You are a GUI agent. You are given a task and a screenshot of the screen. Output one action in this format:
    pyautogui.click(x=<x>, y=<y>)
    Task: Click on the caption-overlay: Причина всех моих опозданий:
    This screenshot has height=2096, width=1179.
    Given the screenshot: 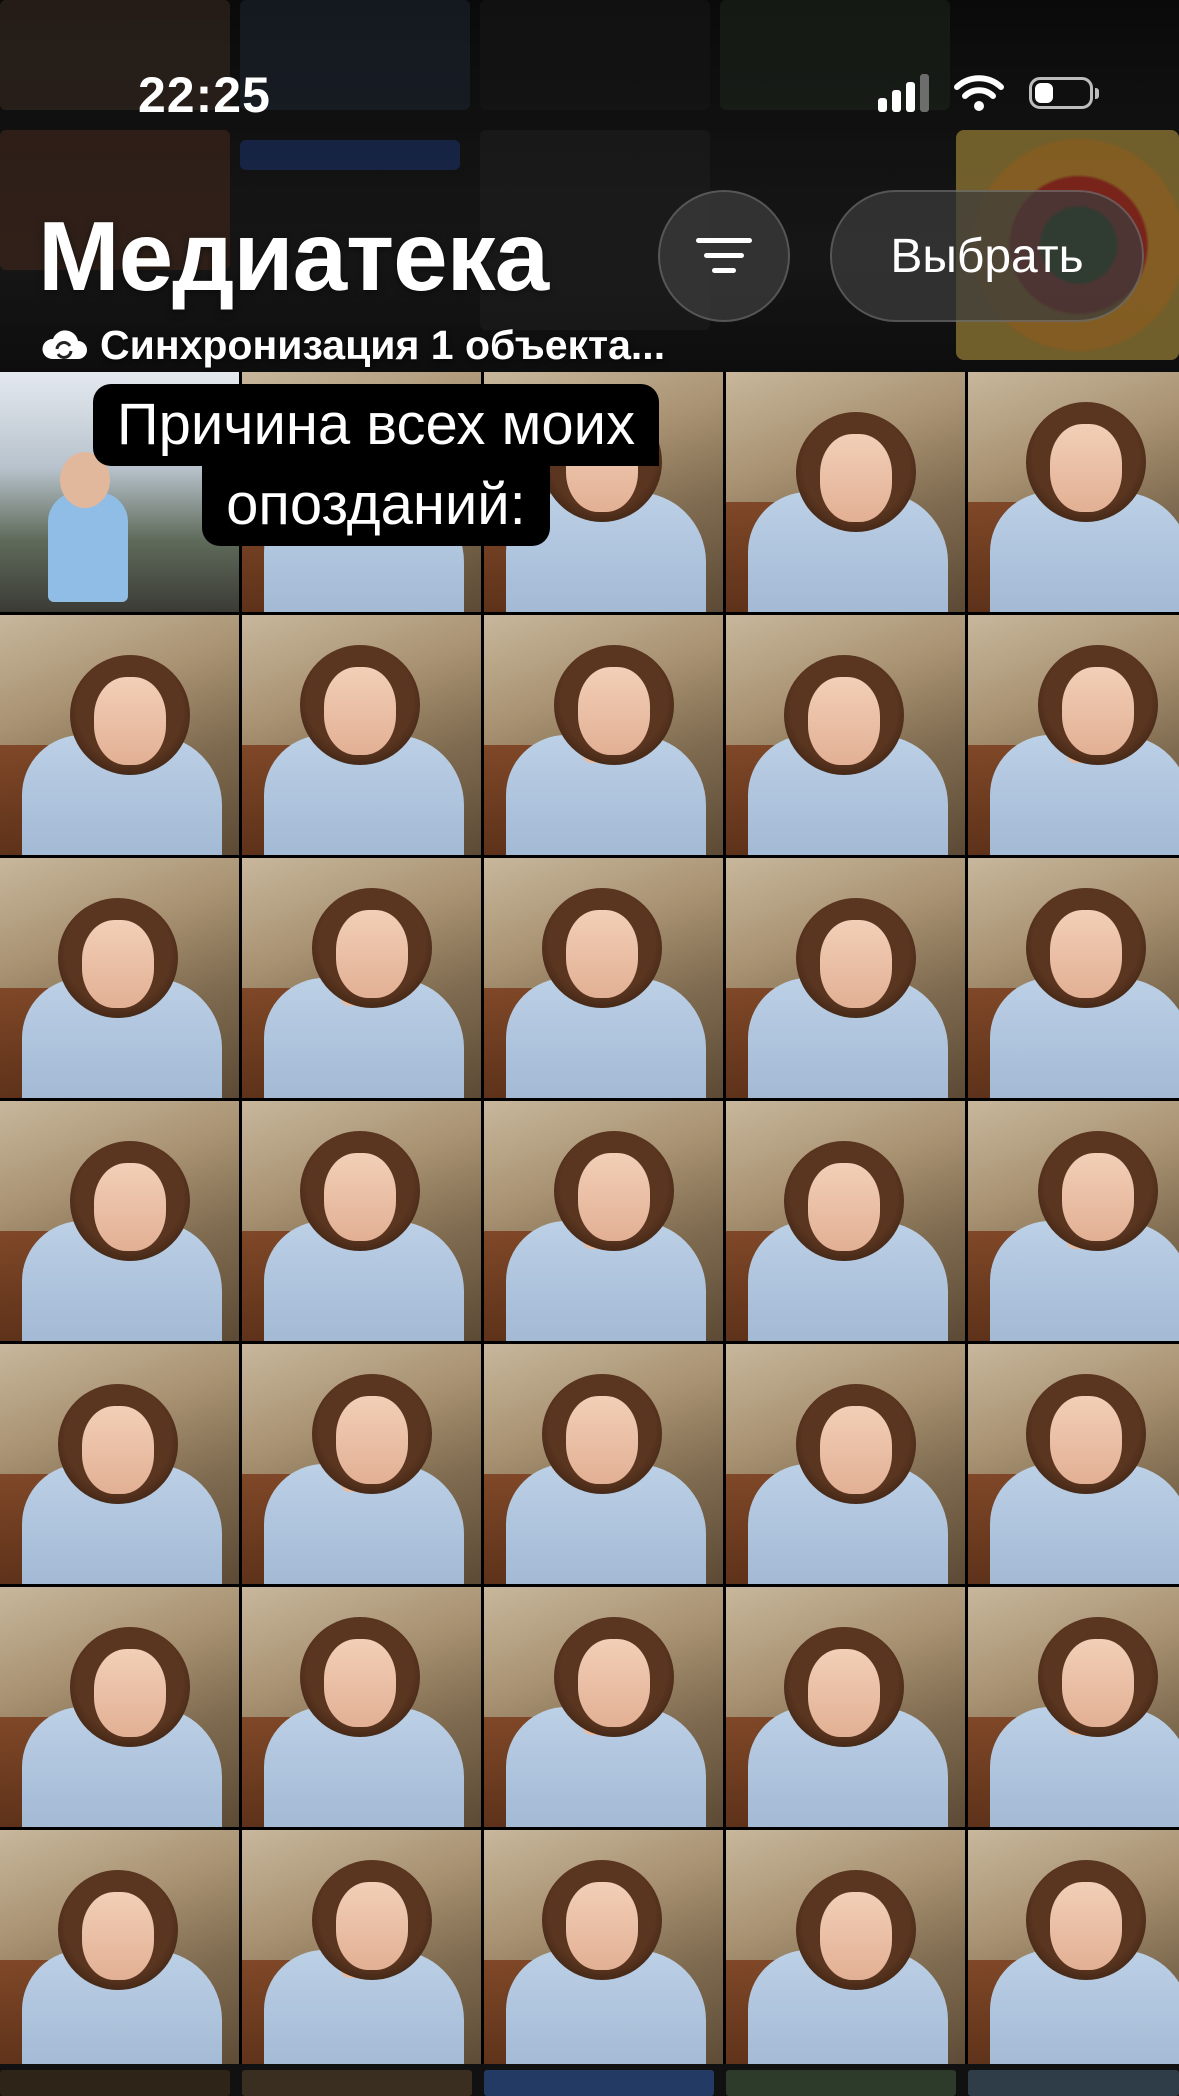 What is the action you would take?
    pyautogui.click(x=376, y=465)
    